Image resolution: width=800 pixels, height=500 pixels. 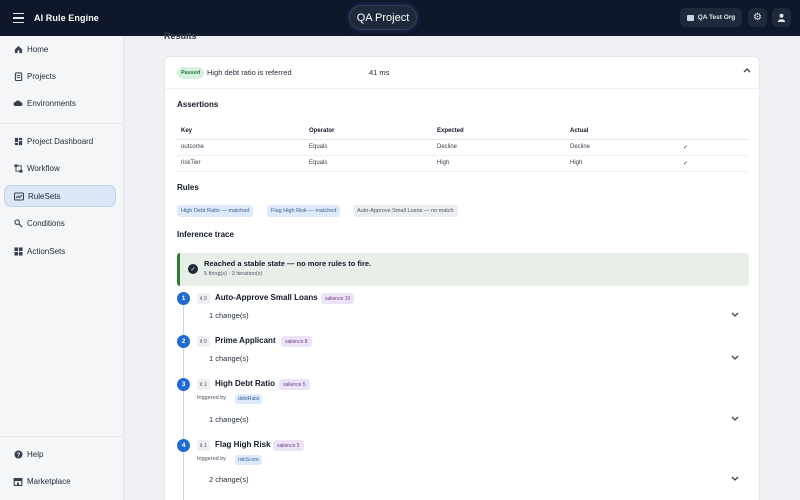 What do you see at coordinates (41, 76) in the screenshot?
I see `sidebar-item-label: Projects` at bounding box center [41, 76].